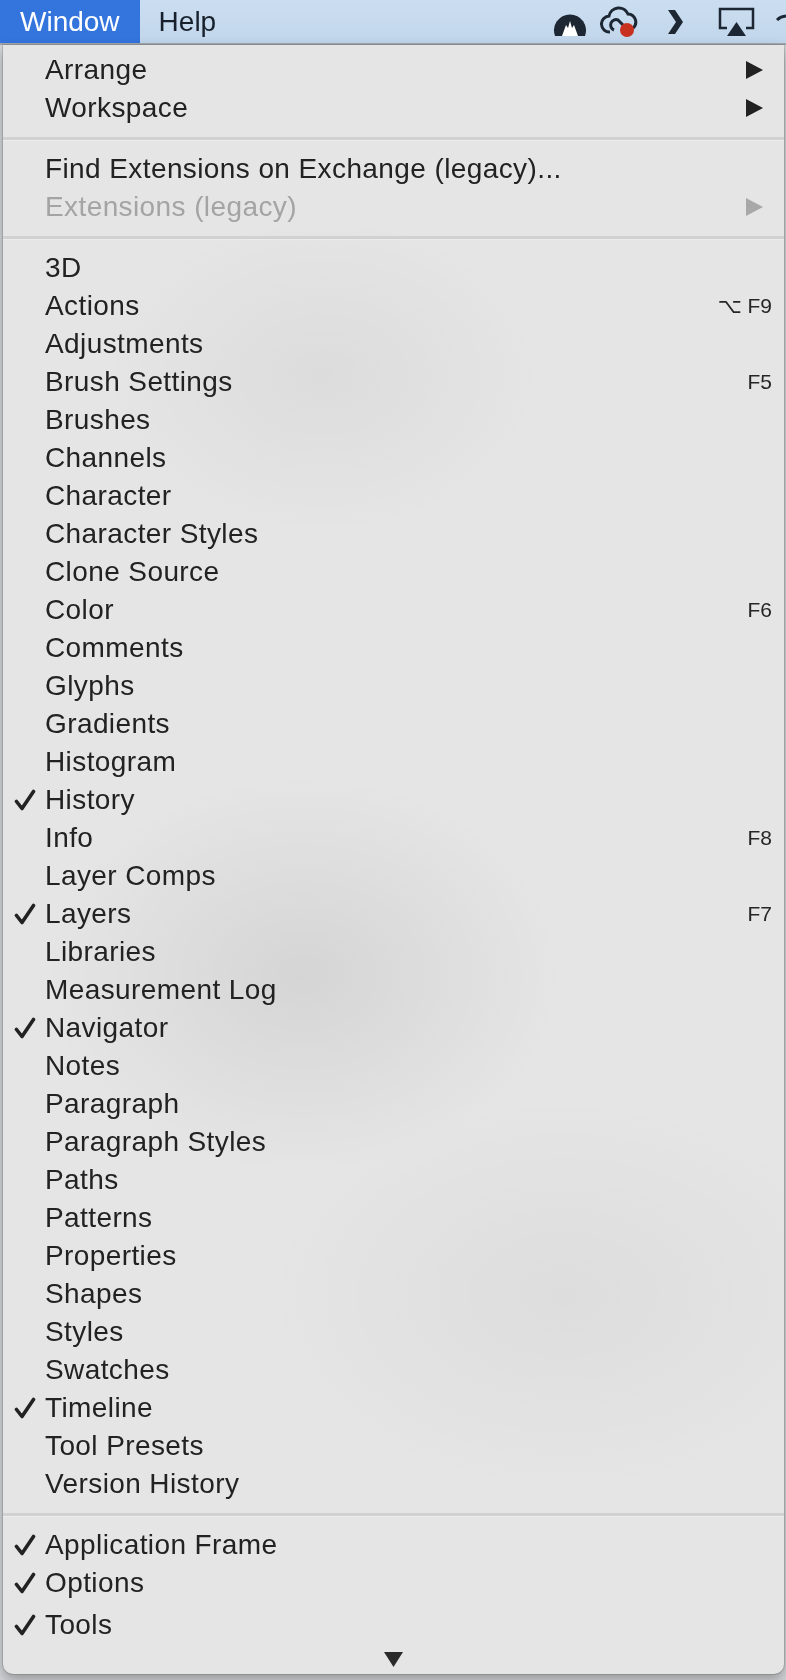 This screenshot has height=1680, width=786. Describe the element at coordinates (393, 458) in the screenshot. I see `menu-item: Channels` at that location.